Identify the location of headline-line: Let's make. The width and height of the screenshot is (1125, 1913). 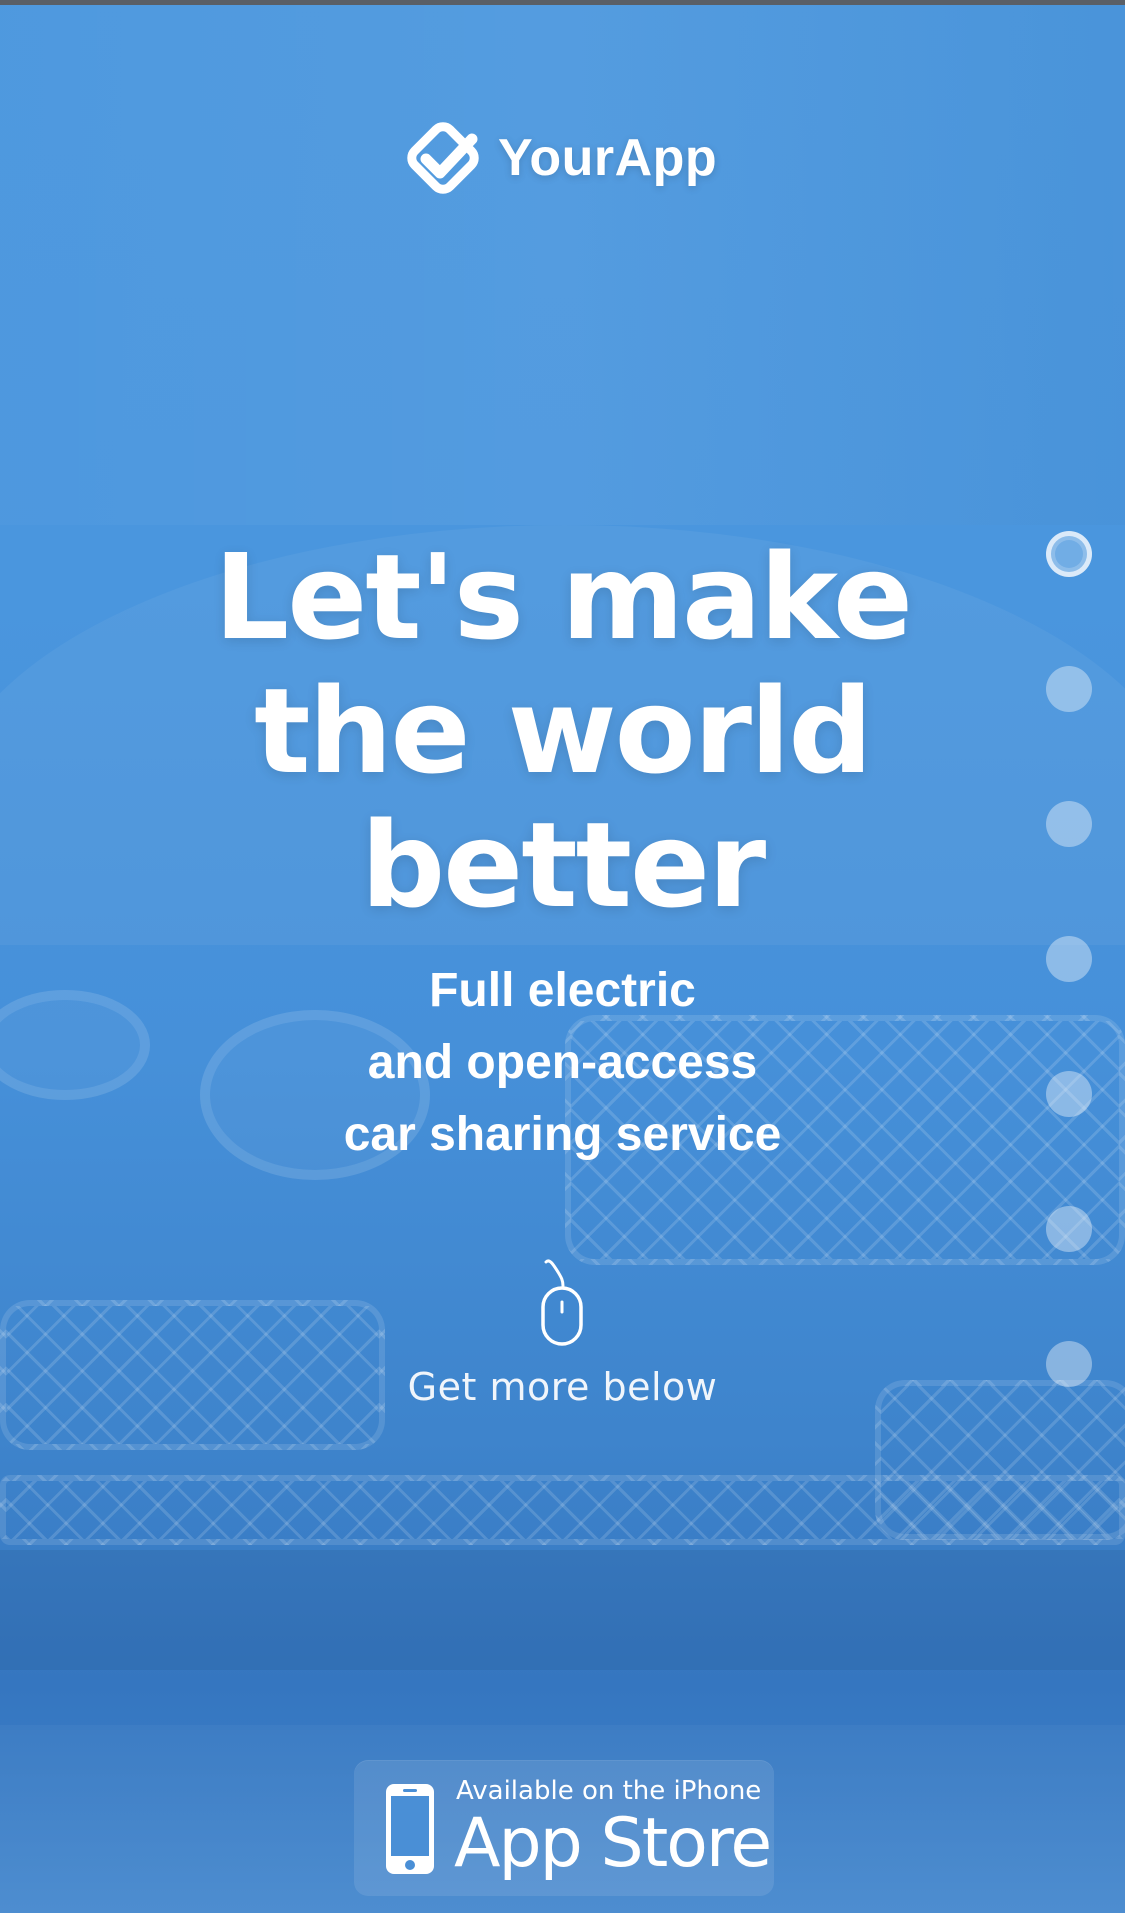
(563, 597).